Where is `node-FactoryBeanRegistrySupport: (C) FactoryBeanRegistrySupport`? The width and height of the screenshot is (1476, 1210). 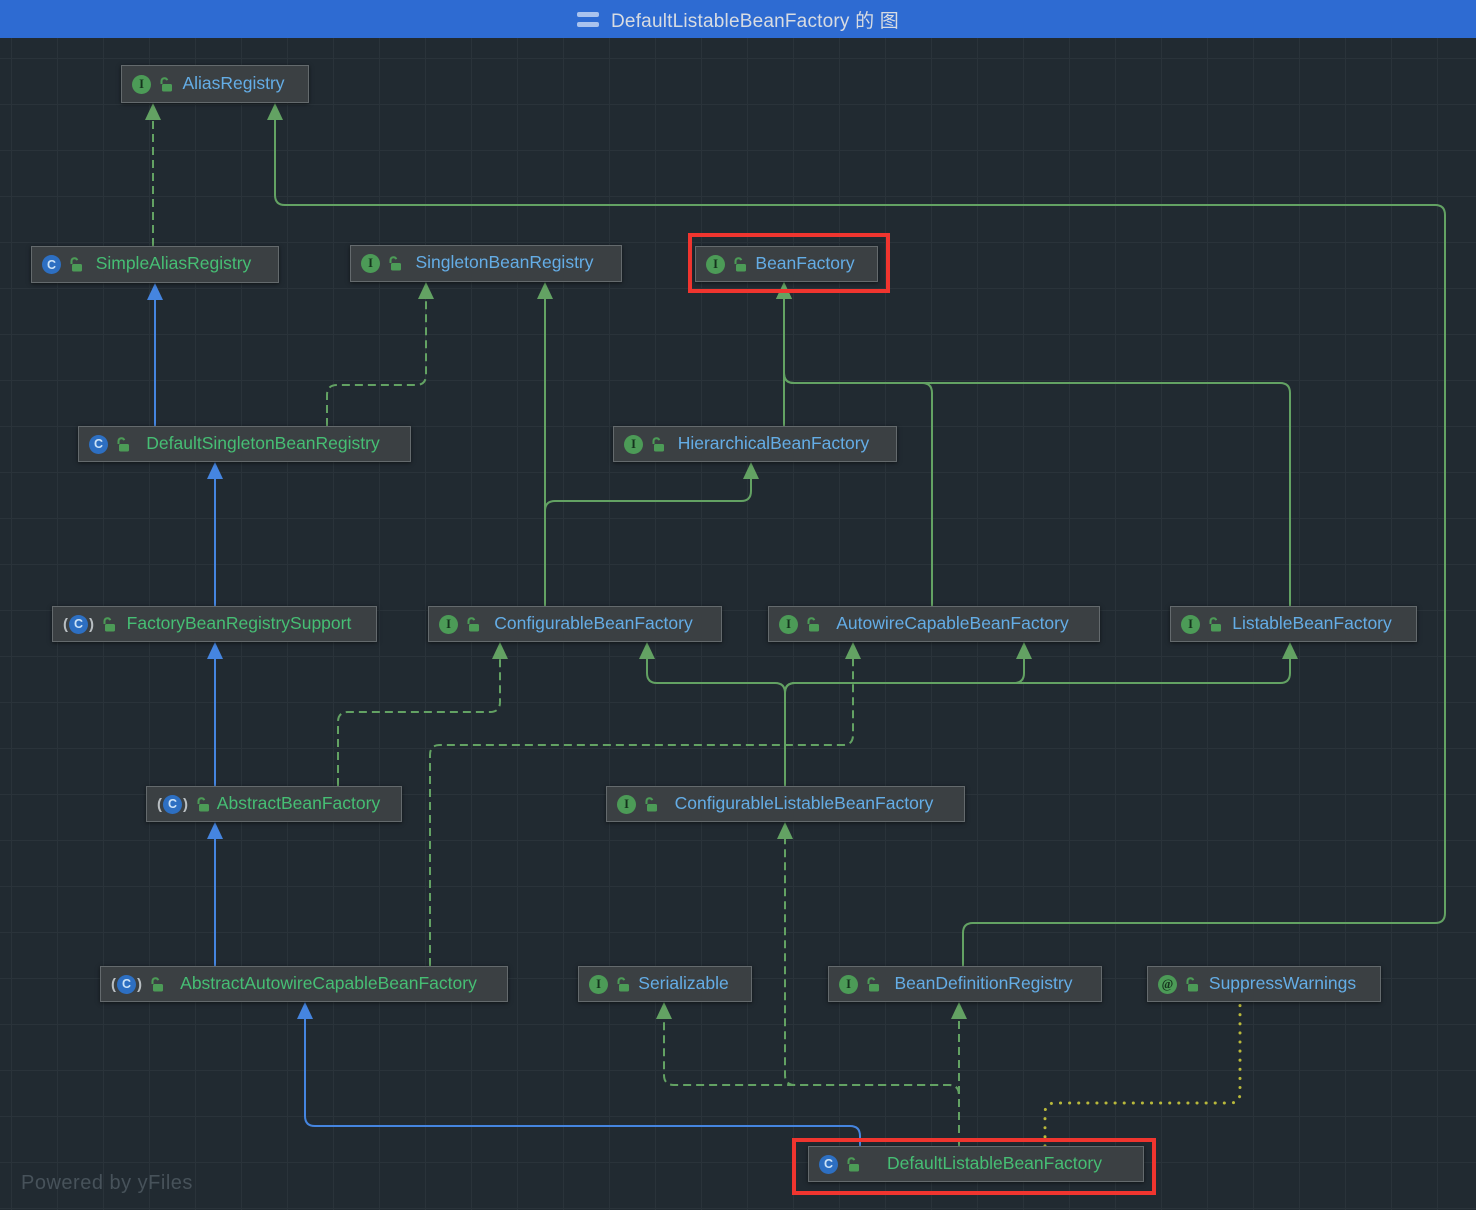
node-FactoryBeanRegistrySupport: (C) FactoryBeanRegistrySupport is located at coordinates (214, 624).